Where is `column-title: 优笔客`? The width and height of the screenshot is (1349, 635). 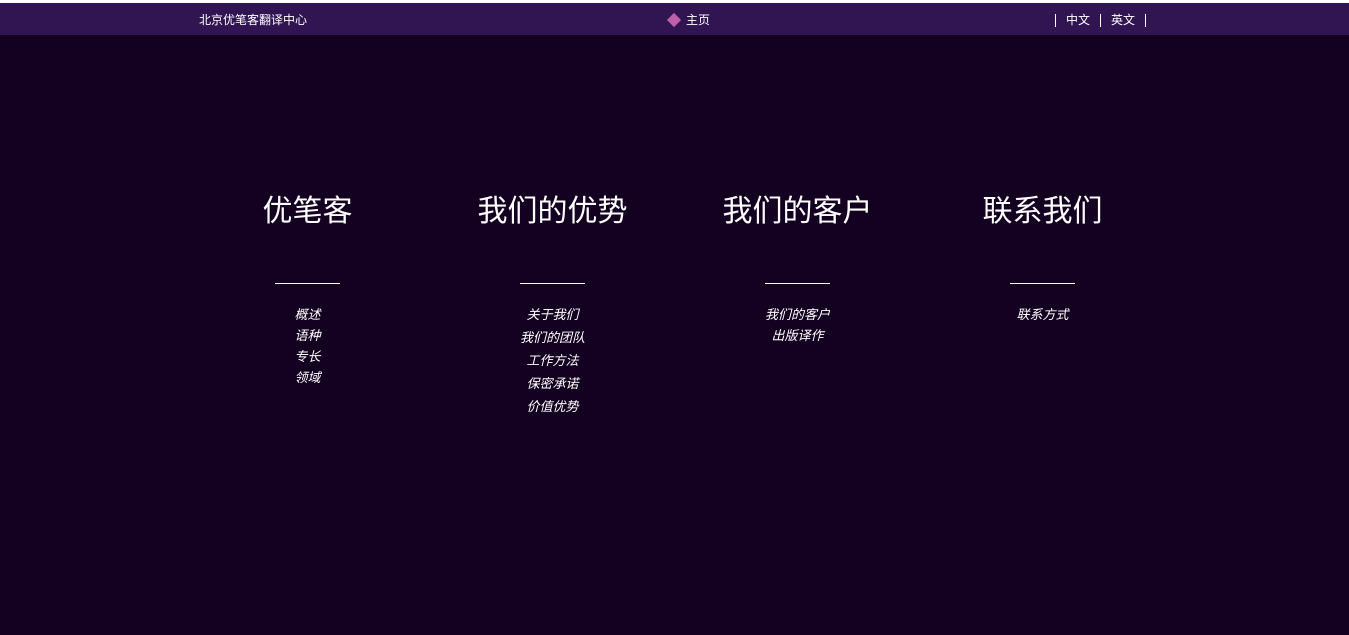 column-title: 优笔客 is located at coordinates (307, 211).